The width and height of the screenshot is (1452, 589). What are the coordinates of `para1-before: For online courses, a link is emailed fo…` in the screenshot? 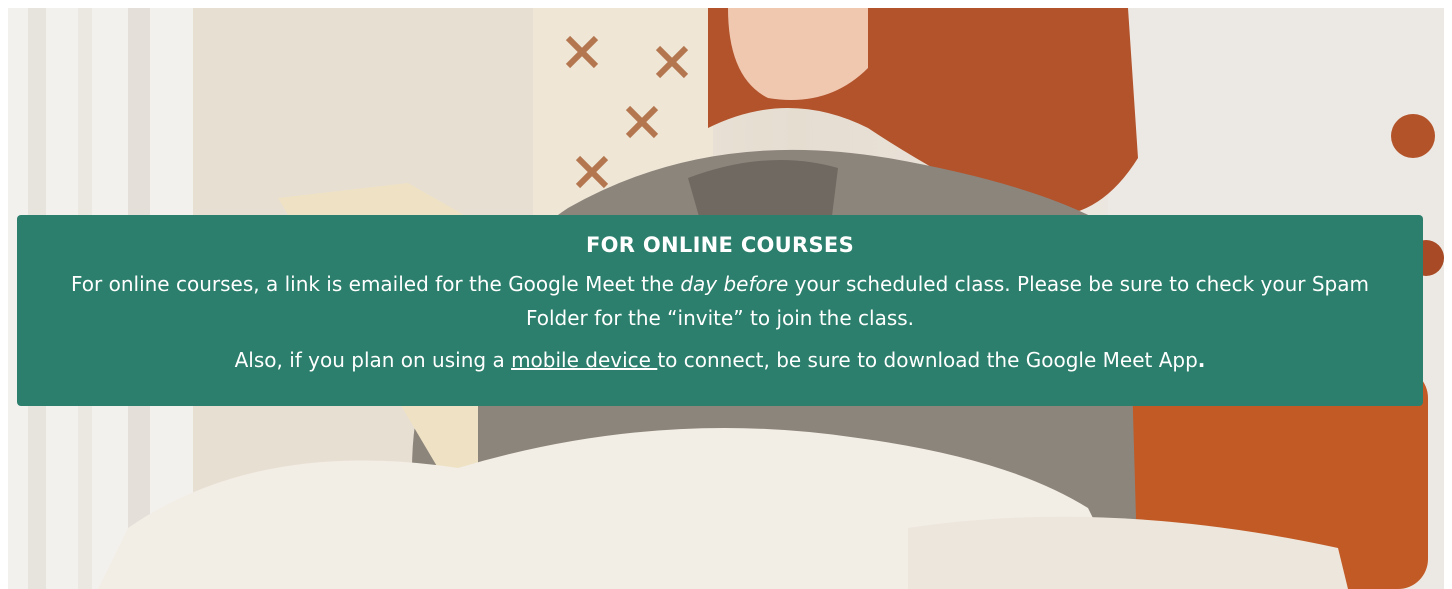 It's located at (376, 284).